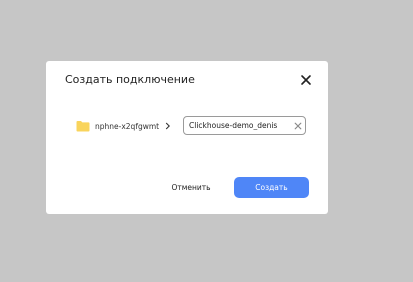  What do you see at coordinates (191, 187) in the screenshot?
I see `cancel-button: Отменить` at bounding box center [191, 187].